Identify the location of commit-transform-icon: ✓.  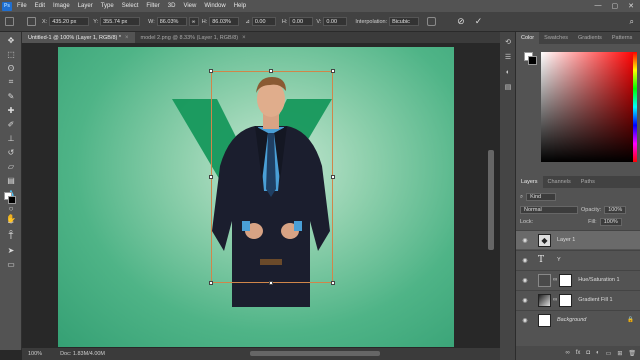
(479, 21).